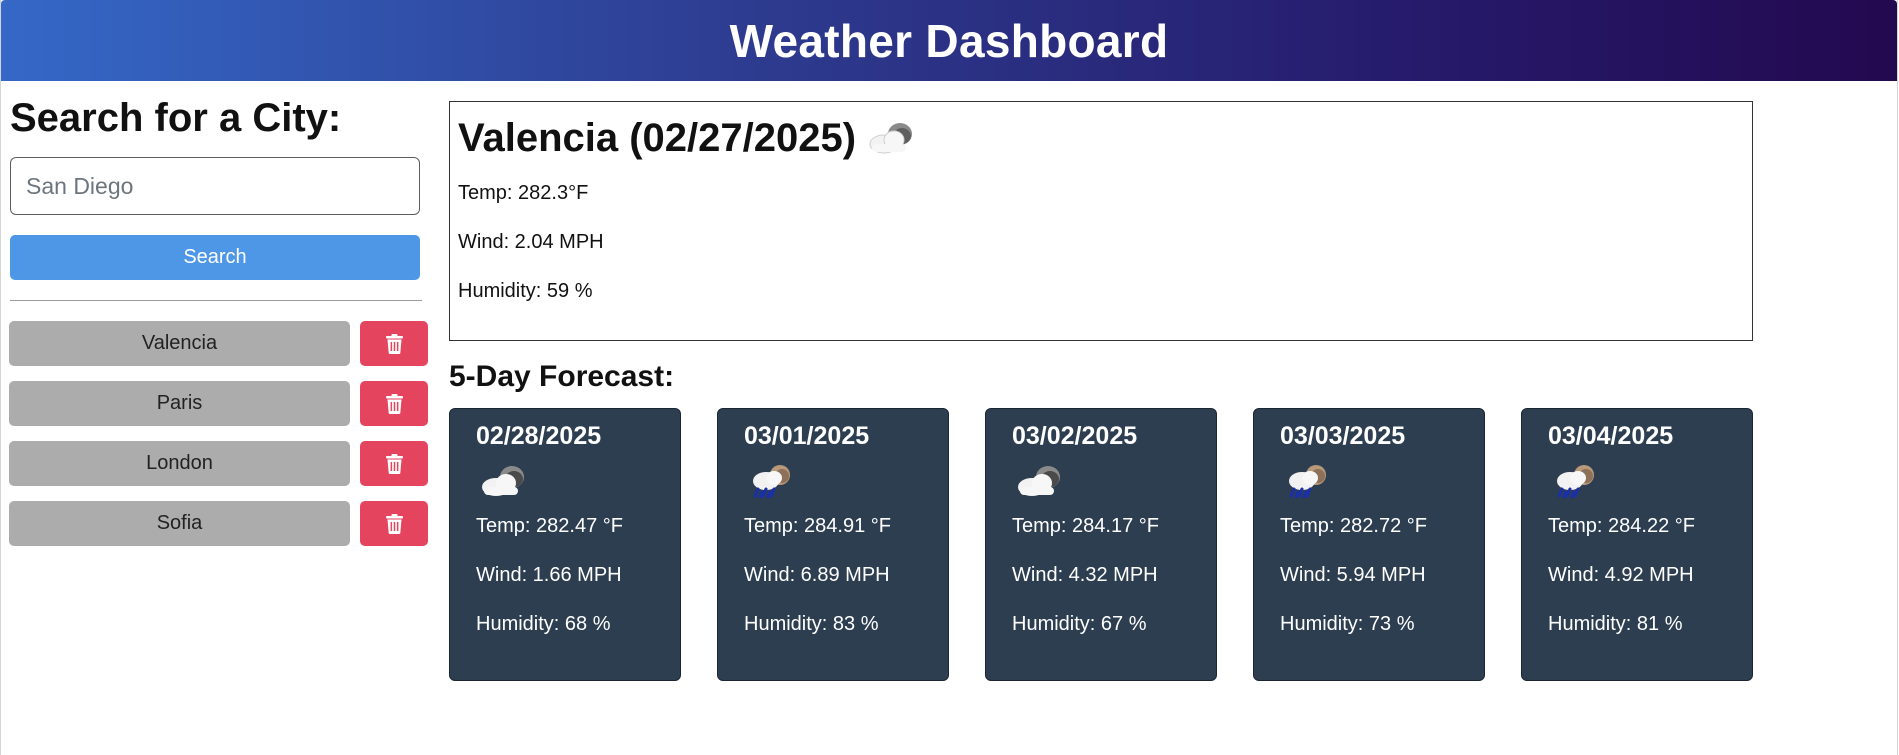 This screenshot has height=755, width=1899. Describe the element at coordinates (657, 138) in the screenshot. I see `current-city-date: Valencia (02/27/2025)` at that location.